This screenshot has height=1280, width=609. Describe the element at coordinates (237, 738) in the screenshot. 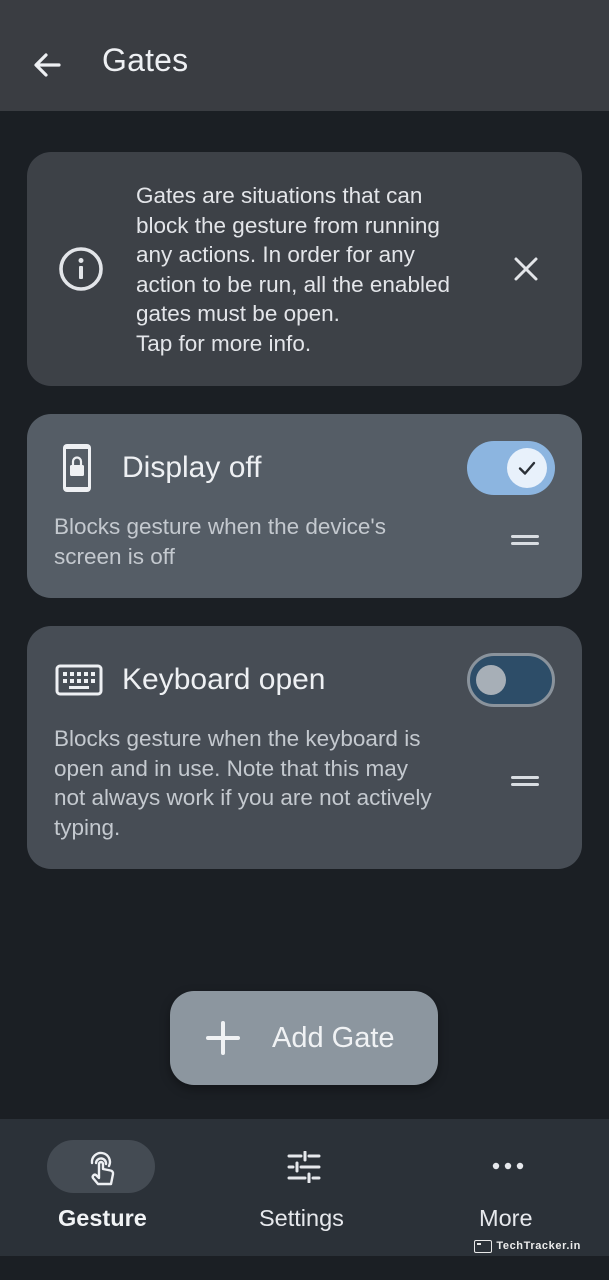

I see `gate-desc-line: Blocks gesture when the keyboard is` at that location.